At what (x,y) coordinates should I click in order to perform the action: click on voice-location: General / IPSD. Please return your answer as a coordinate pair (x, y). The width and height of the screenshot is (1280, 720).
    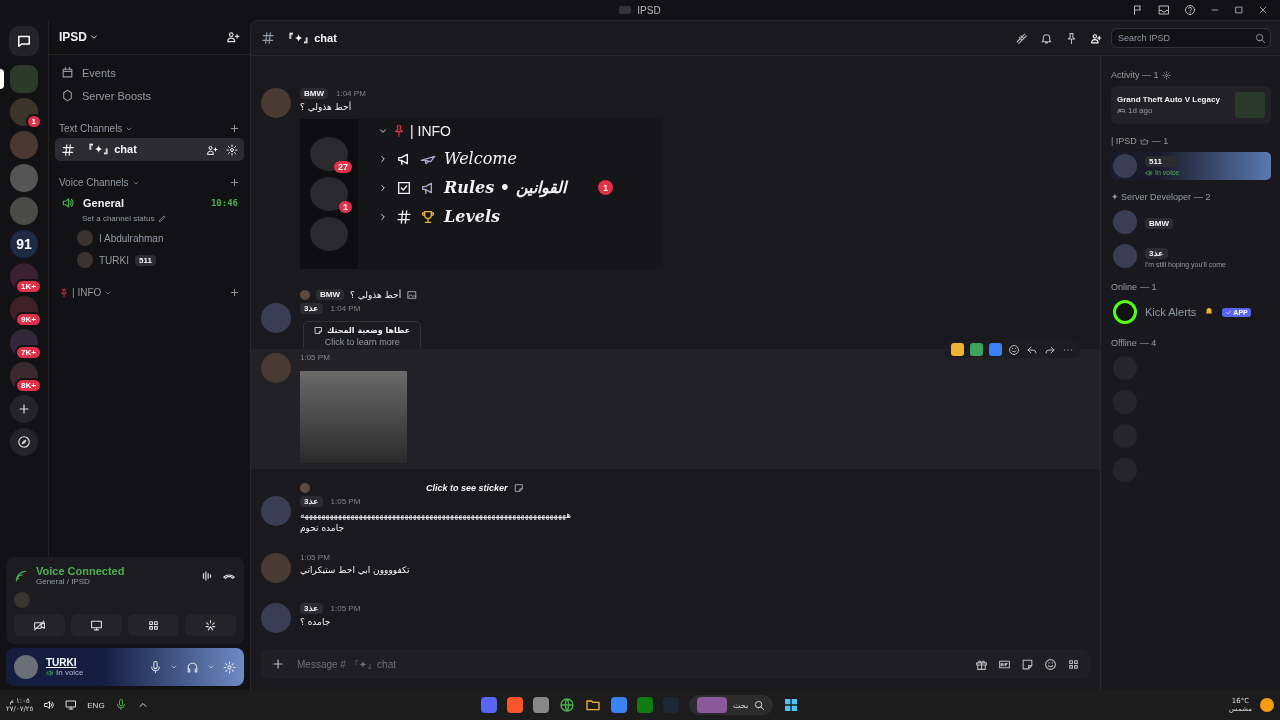
    Looking at the image, I should click on (114, 581).